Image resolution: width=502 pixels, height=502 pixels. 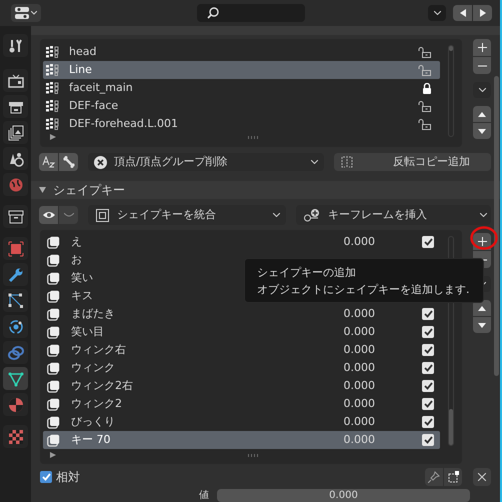 What do you see at coordinates (206, 162) in the screenshot?
I see `remove-menu-dropdown: 頂点/頂点グループ削除` at bounding box center [206, 162].